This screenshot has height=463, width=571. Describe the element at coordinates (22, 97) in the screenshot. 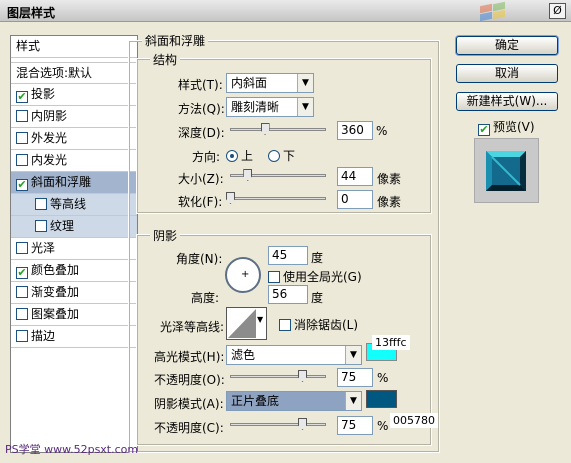

I see `drop-shadow-checkbox` at that location.